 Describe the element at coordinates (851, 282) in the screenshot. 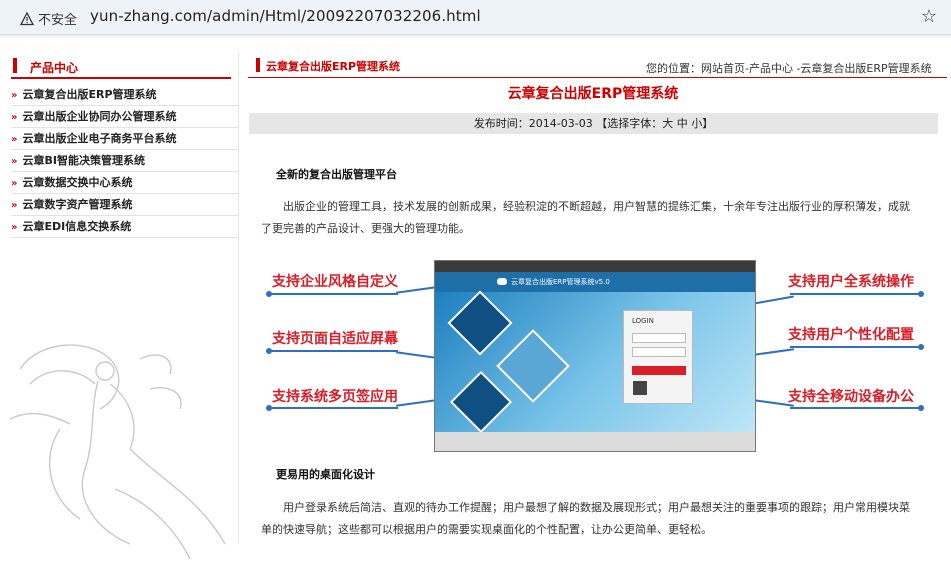

I see `feature-full-system: 支持用户全系统操作` at that location.